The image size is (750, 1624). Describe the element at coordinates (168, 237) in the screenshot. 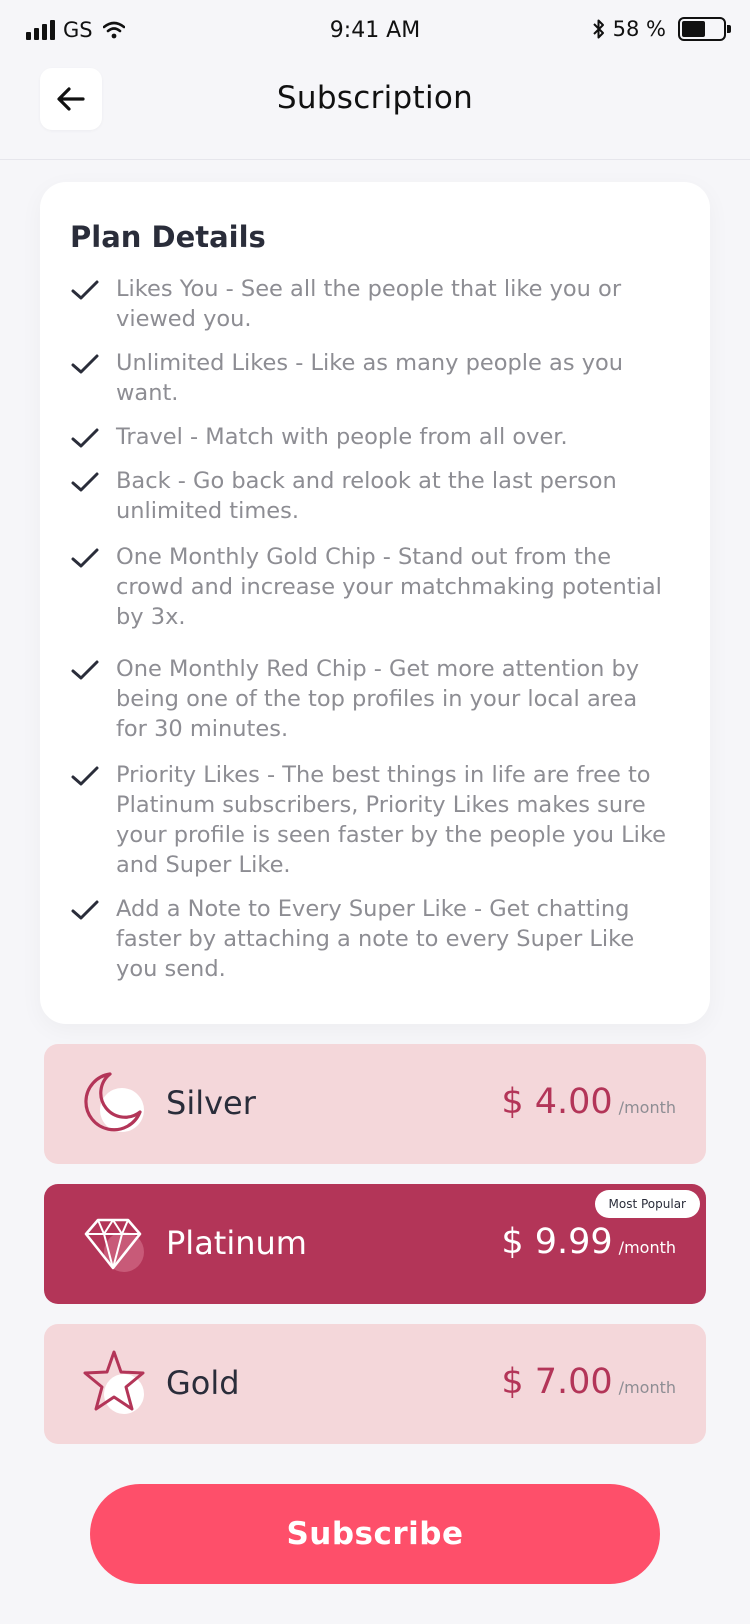

I see `plan-details-title: Plan Details` at that location.